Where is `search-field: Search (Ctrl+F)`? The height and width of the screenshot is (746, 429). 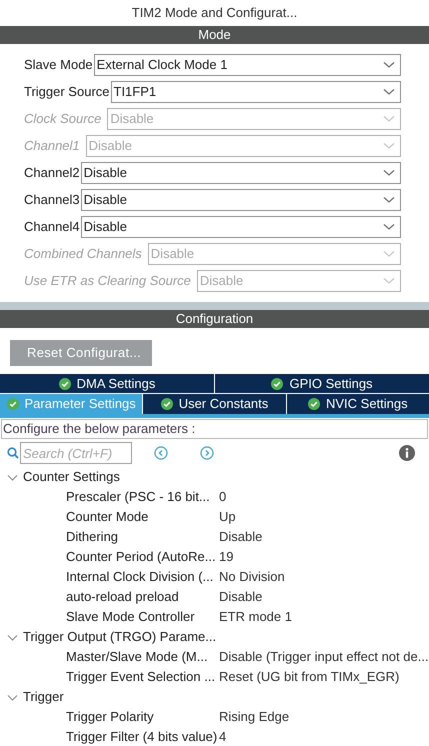 search-field: Search (Ctrl+F) is located at coordinates (76, 453).